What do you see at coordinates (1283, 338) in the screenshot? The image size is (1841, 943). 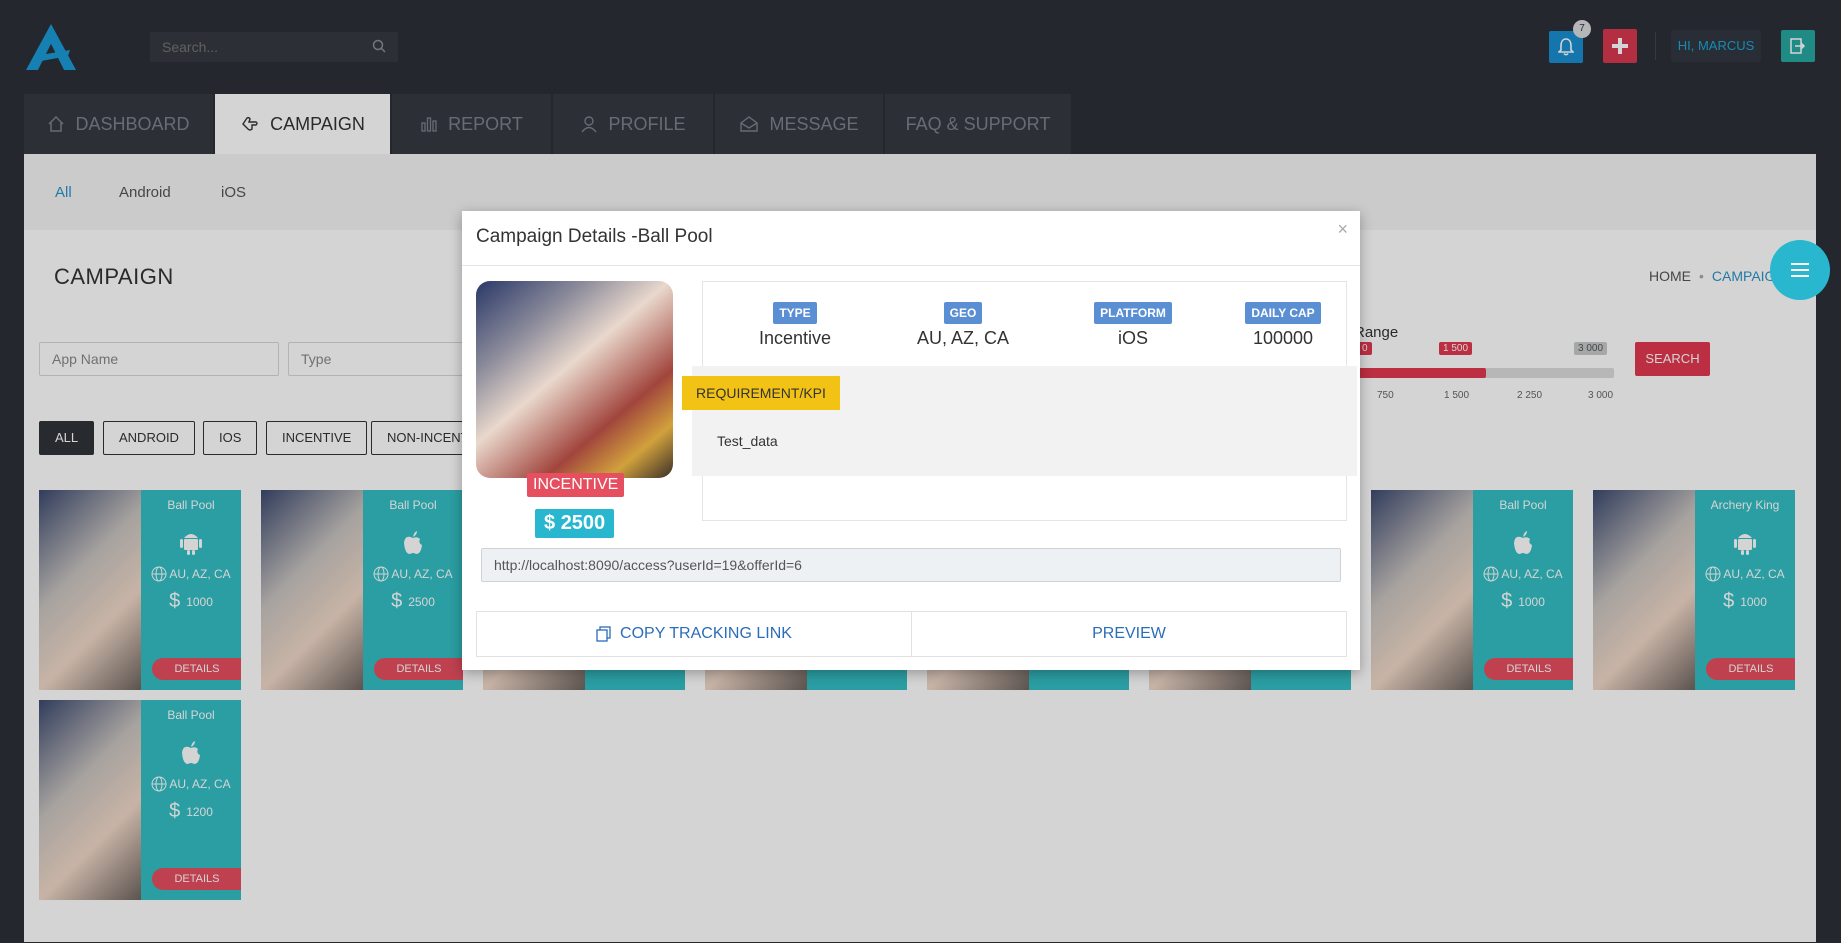 I see `info-value: 100000` at bounding box center [1283, 338].